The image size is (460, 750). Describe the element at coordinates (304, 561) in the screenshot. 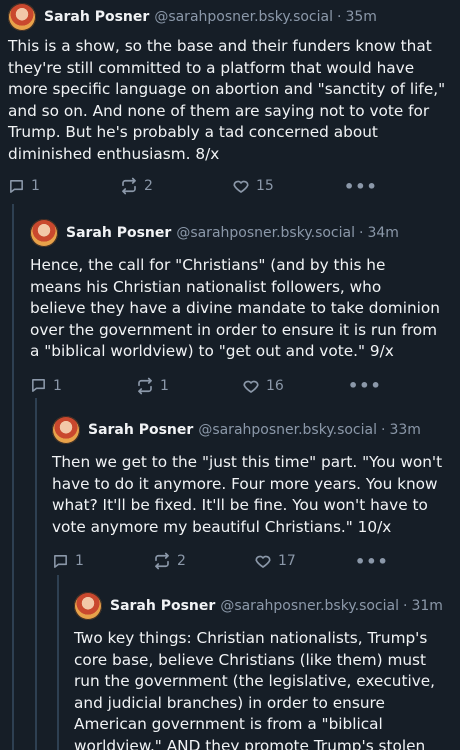

I see `like-button: 17` at that location.